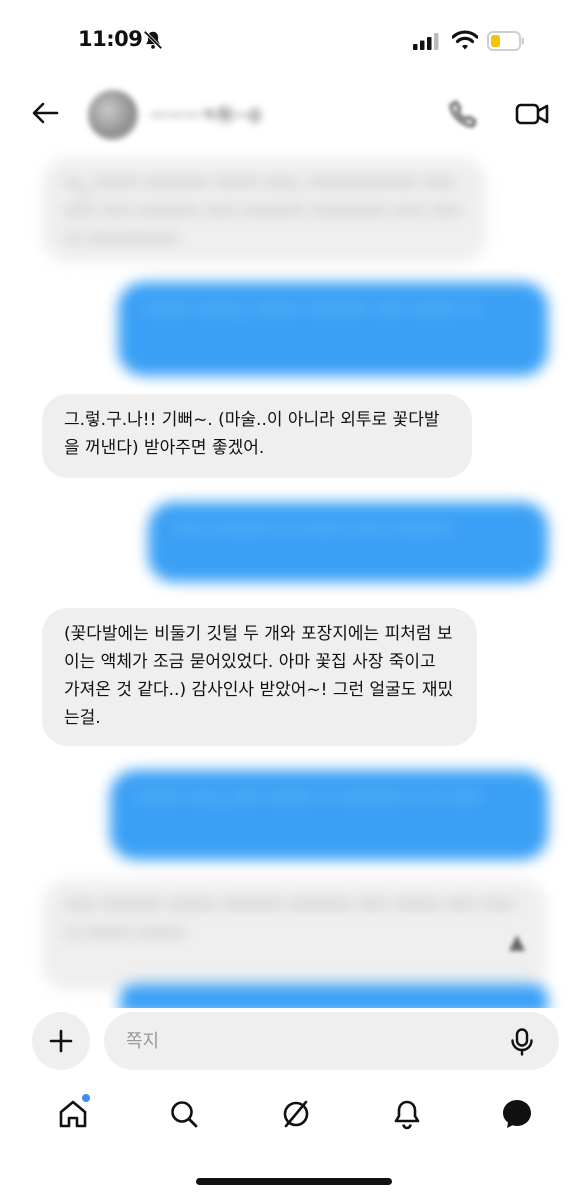 The height and width of the screenshot is (1200, 583). Describe the element at coordinates (311, 310) in the screenshot. I see `message-text: ㅡㅡㅡ ㅡㅡㅡ. ㅡㅡㅡ ㅡㅡㅡㅡ ㅡㅡ ㅡㅡㅡ ㅡ` at that location.